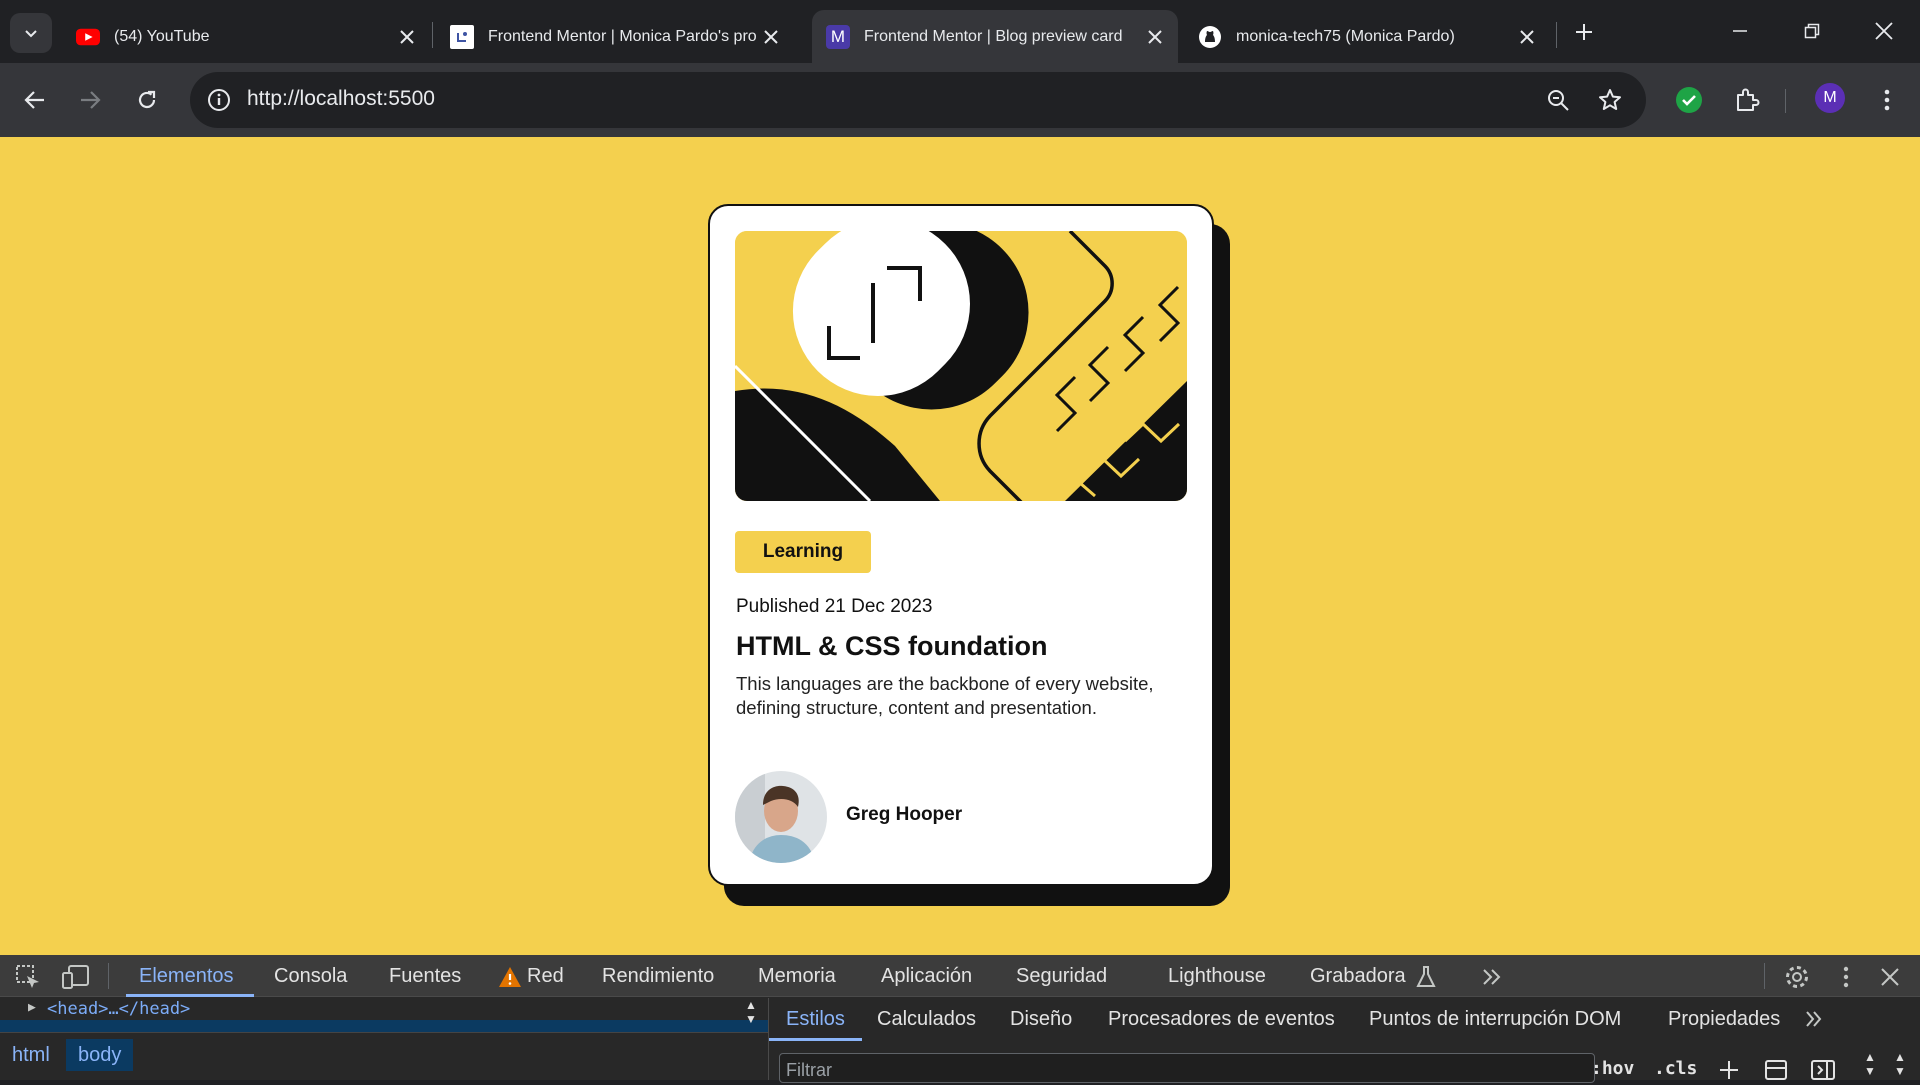  I want to click on devtools-tab-seguridad: Seguridad, so click(1061, 976).